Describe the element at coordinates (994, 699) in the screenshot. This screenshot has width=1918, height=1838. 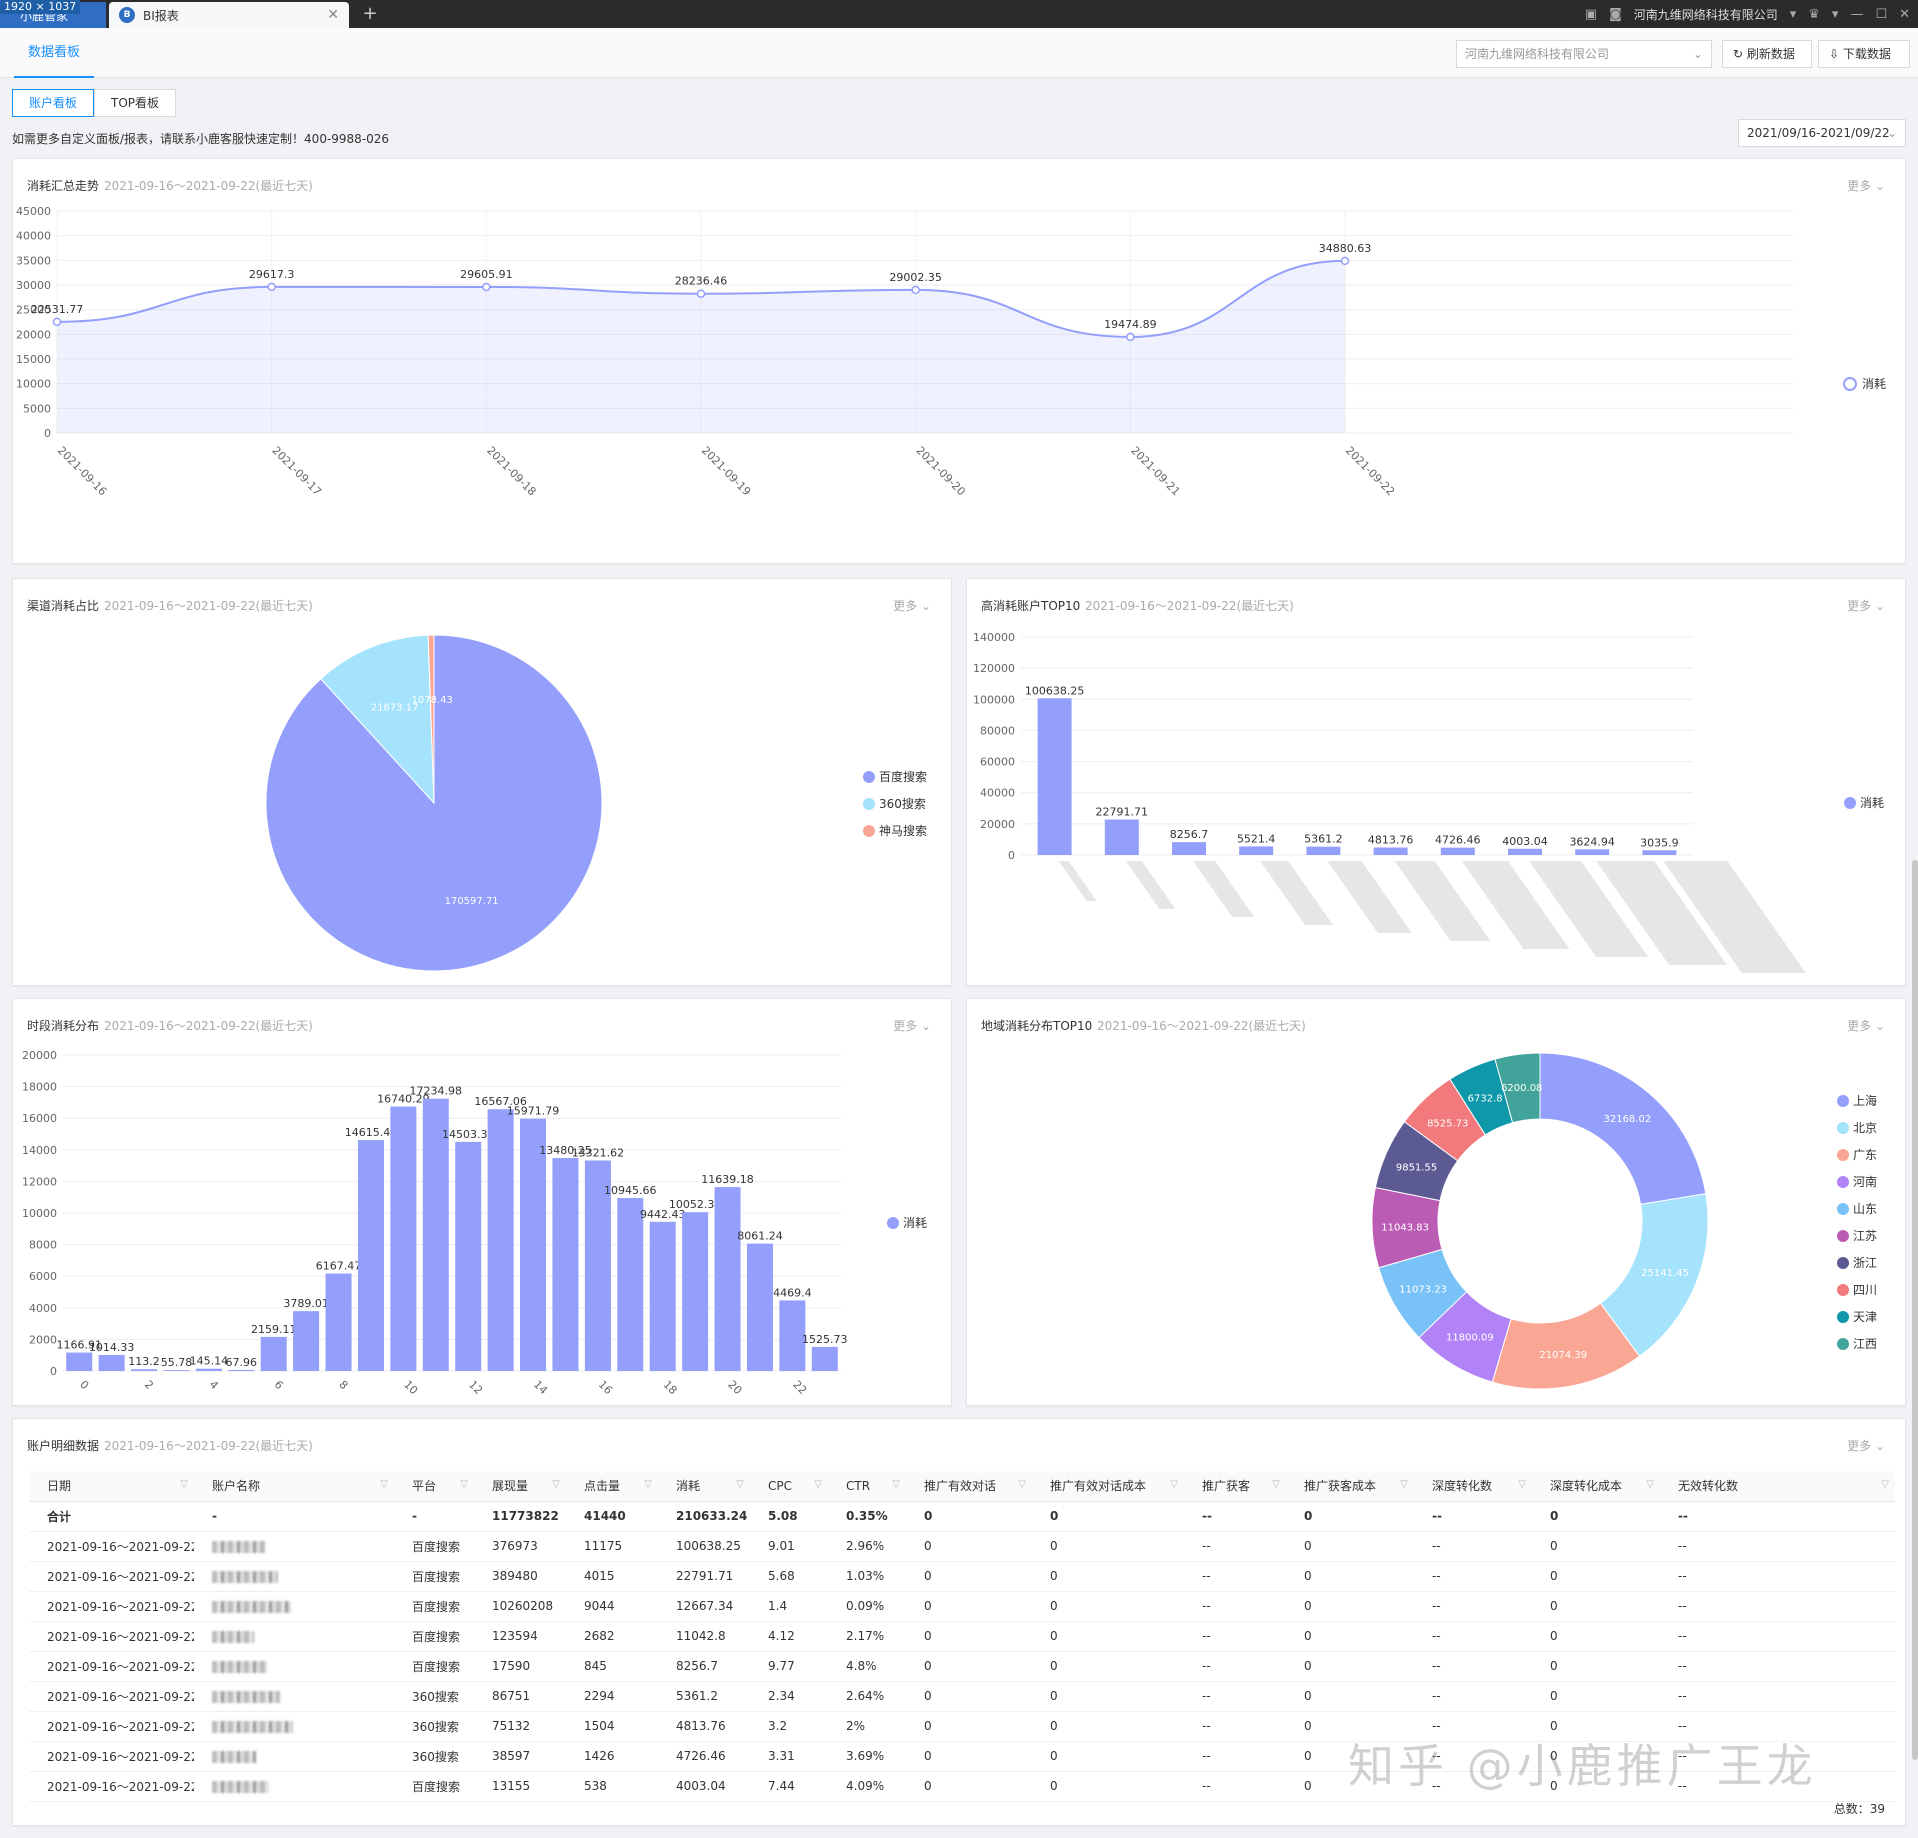
I see `y-tick-label: 100000` at that location.